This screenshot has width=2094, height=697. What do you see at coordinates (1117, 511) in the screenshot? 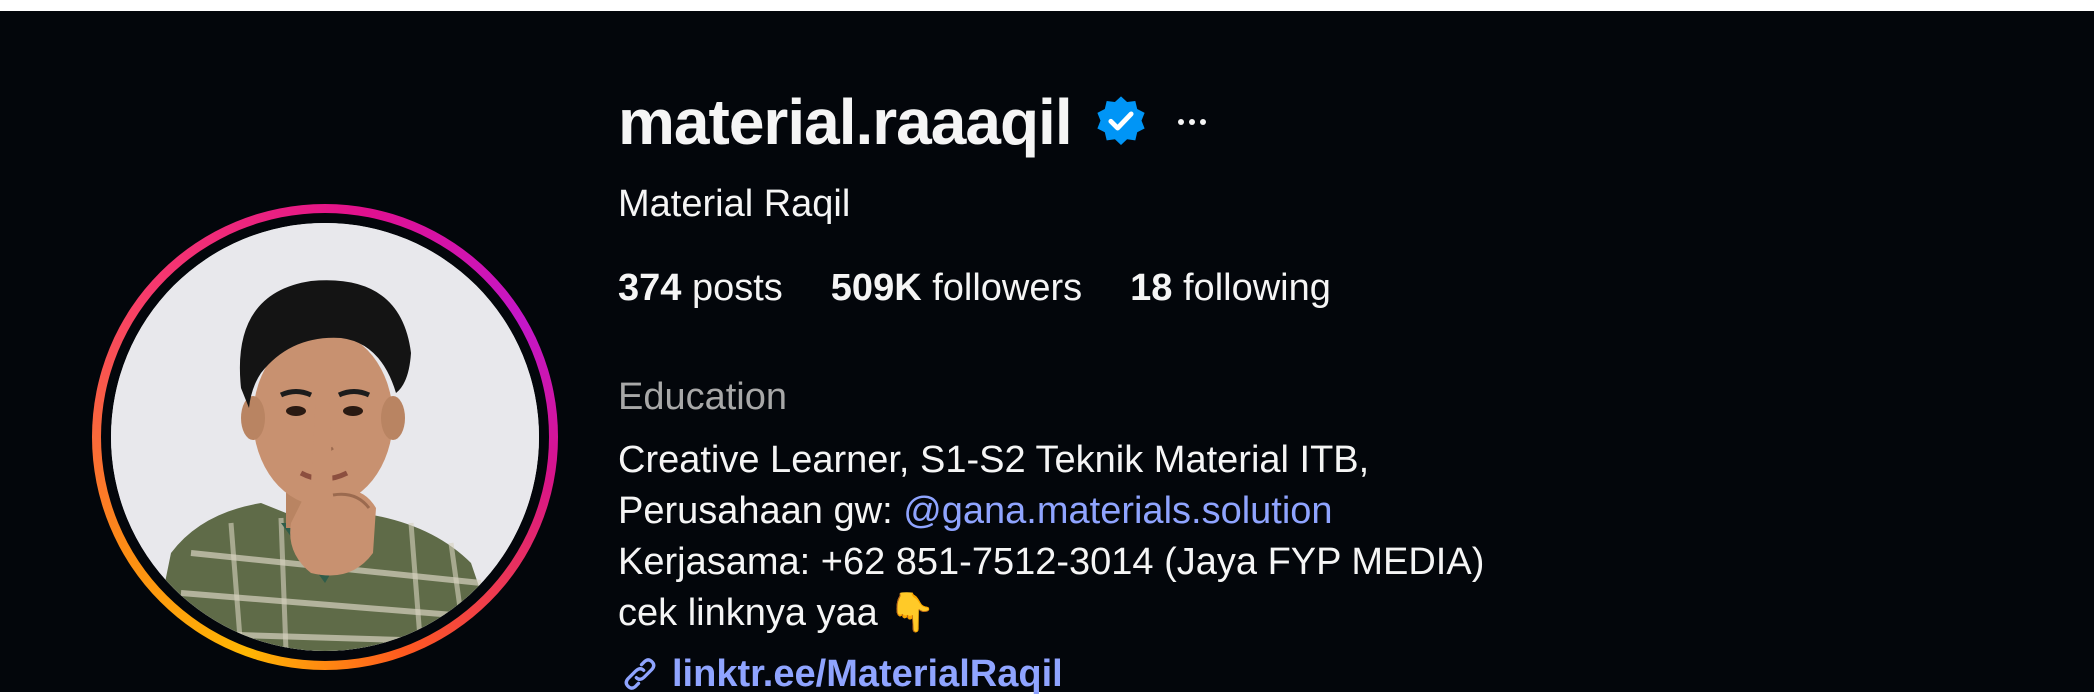
I see `mention-link: @gana.materials.solution` at bounding box center [1117, 511].